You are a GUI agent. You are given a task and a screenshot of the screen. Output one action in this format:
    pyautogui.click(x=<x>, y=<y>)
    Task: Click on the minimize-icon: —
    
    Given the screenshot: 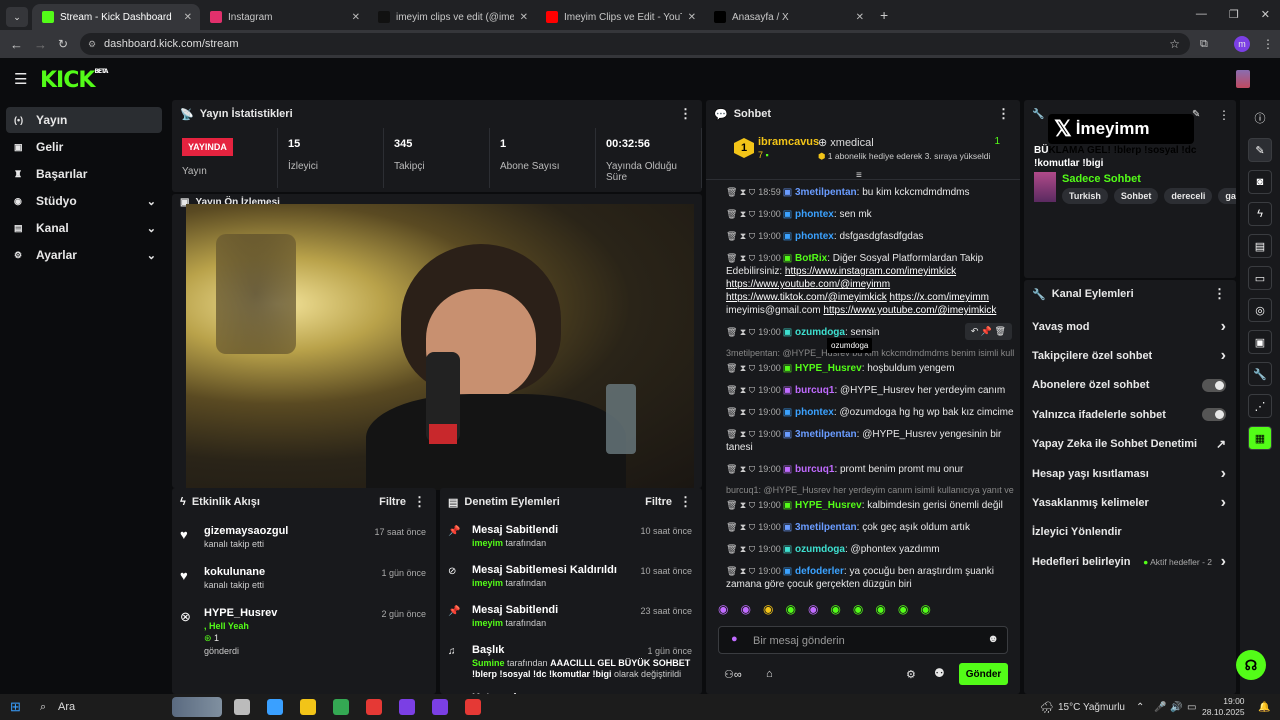 What is the action you would take?
    pyautogui.click(x=1201, y=14)
    